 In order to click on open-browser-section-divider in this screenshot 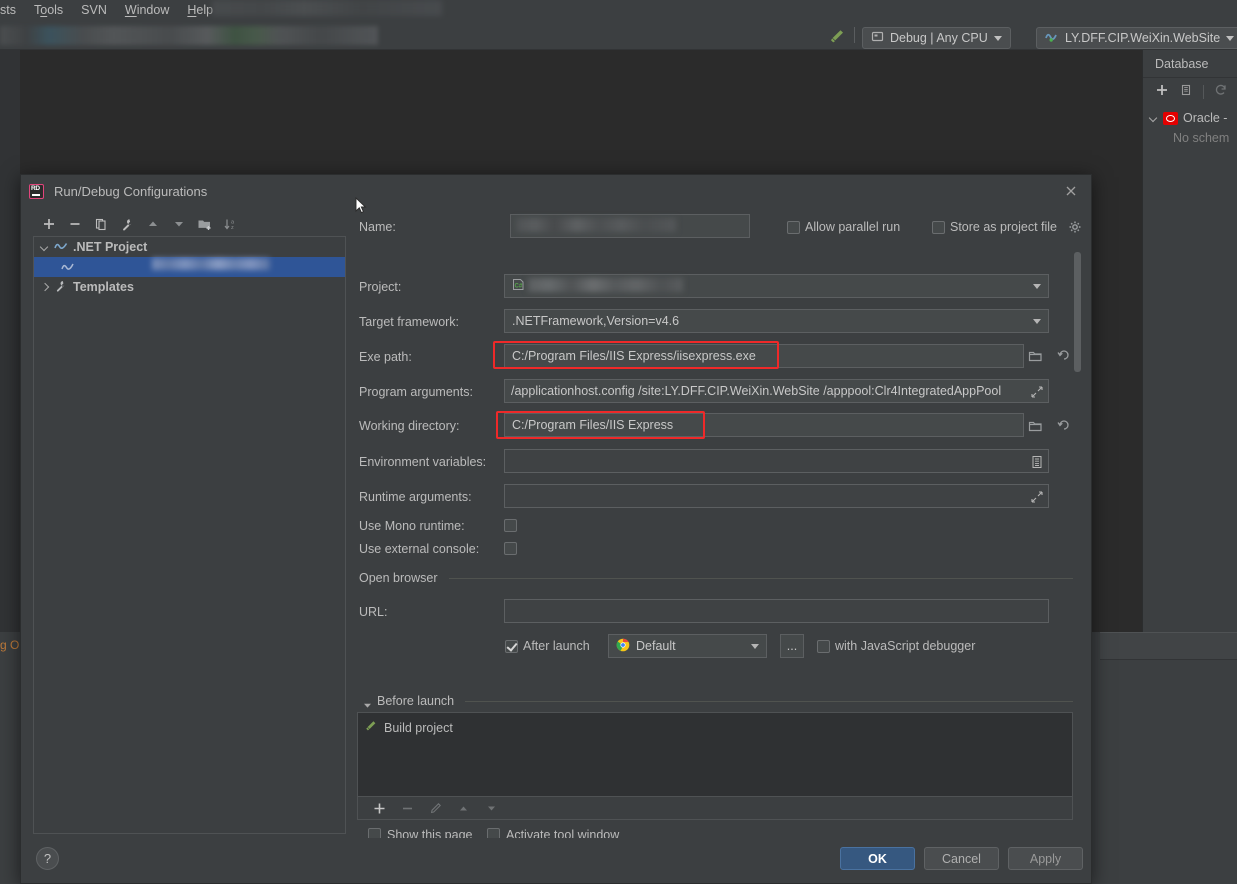, I will do `click(761, 578)`.